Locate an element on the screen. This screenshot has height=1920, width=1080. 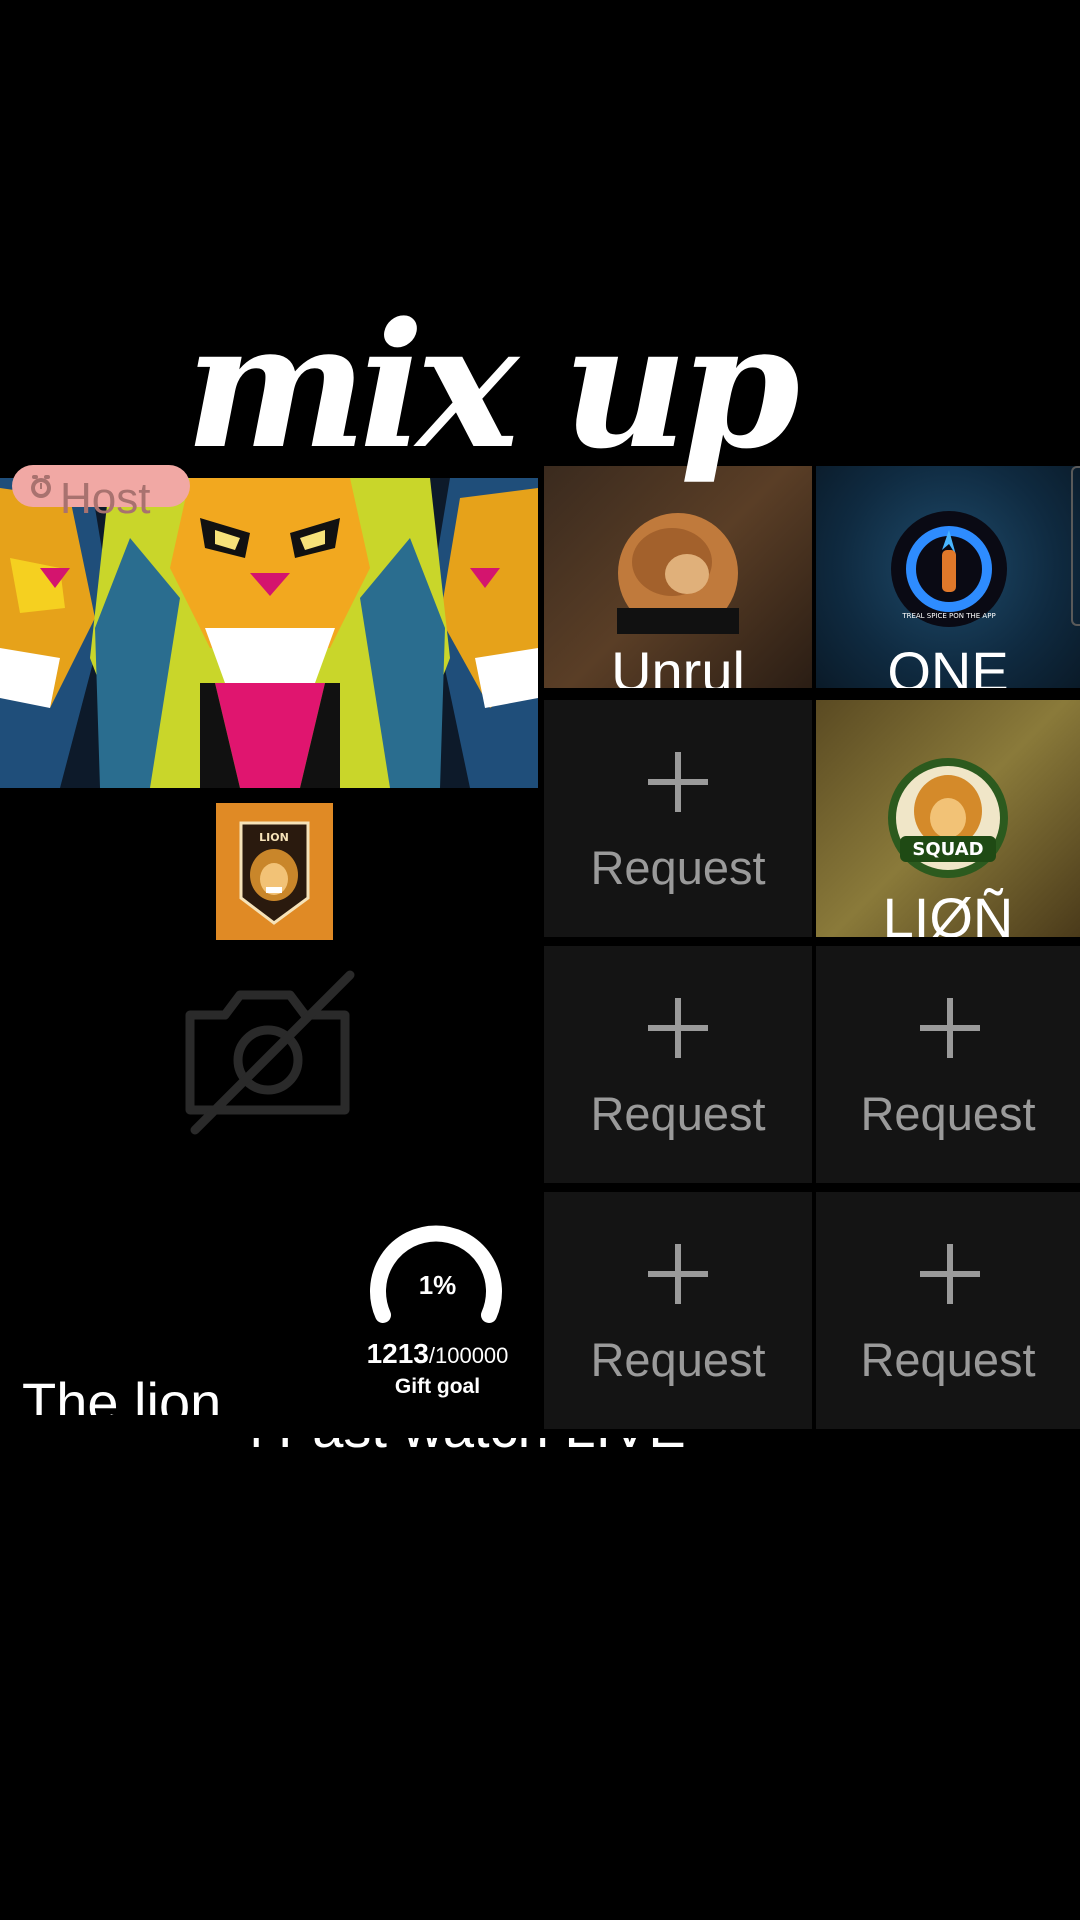
guest-3-logo-text: SQUAD is located at coordinates (947, 849).